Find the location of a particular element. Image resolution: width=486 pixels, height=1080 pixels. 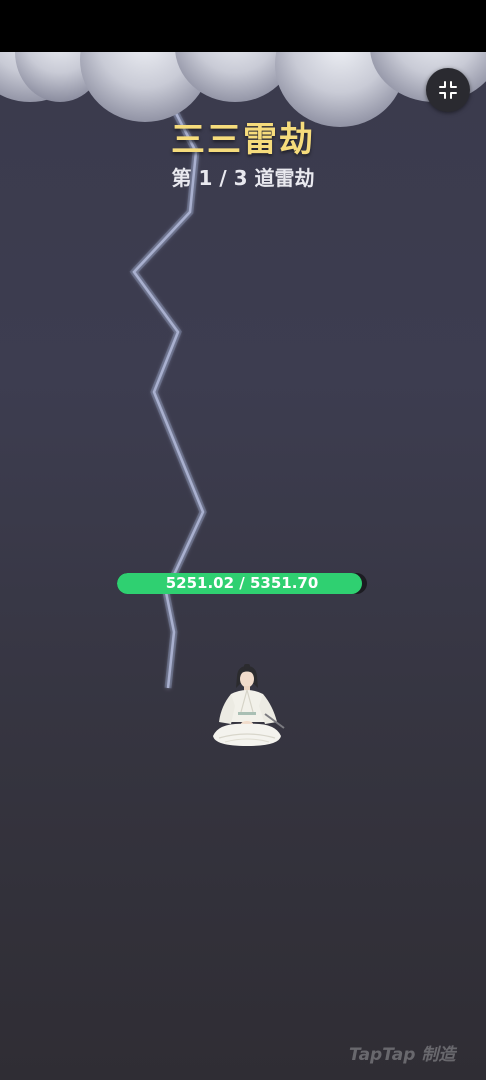

tribulation-counter: 第 1 / 3 道雷劫 is located at coordinates (243, 178).